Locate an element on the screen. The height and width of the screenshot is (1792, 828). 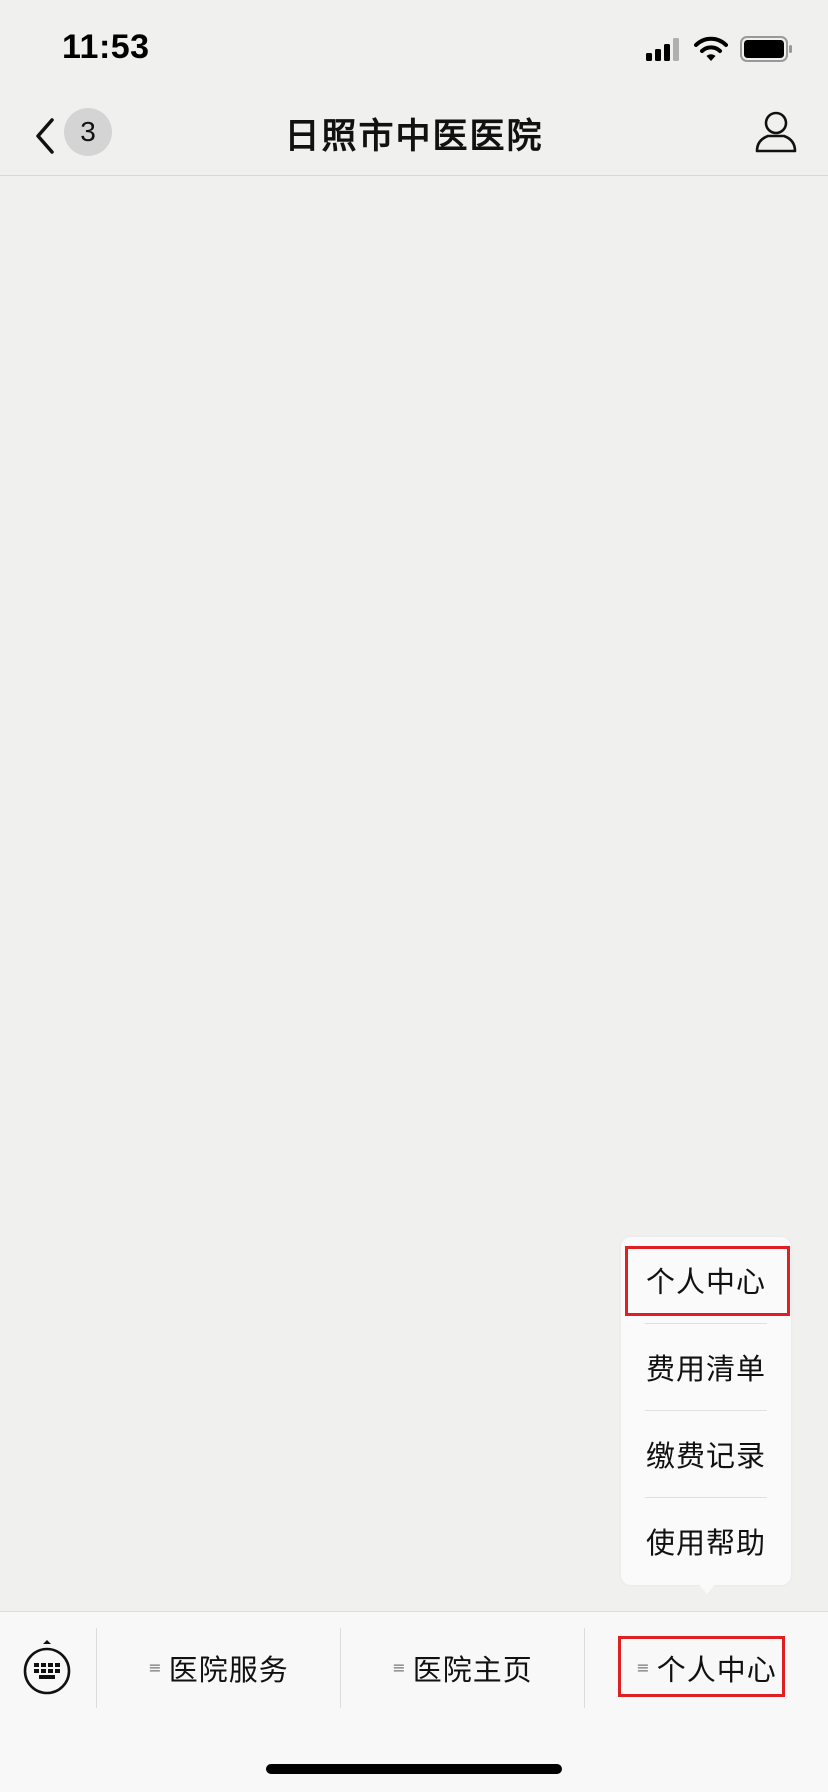
status-time: 11:53 is located at coordinates (106, 47).